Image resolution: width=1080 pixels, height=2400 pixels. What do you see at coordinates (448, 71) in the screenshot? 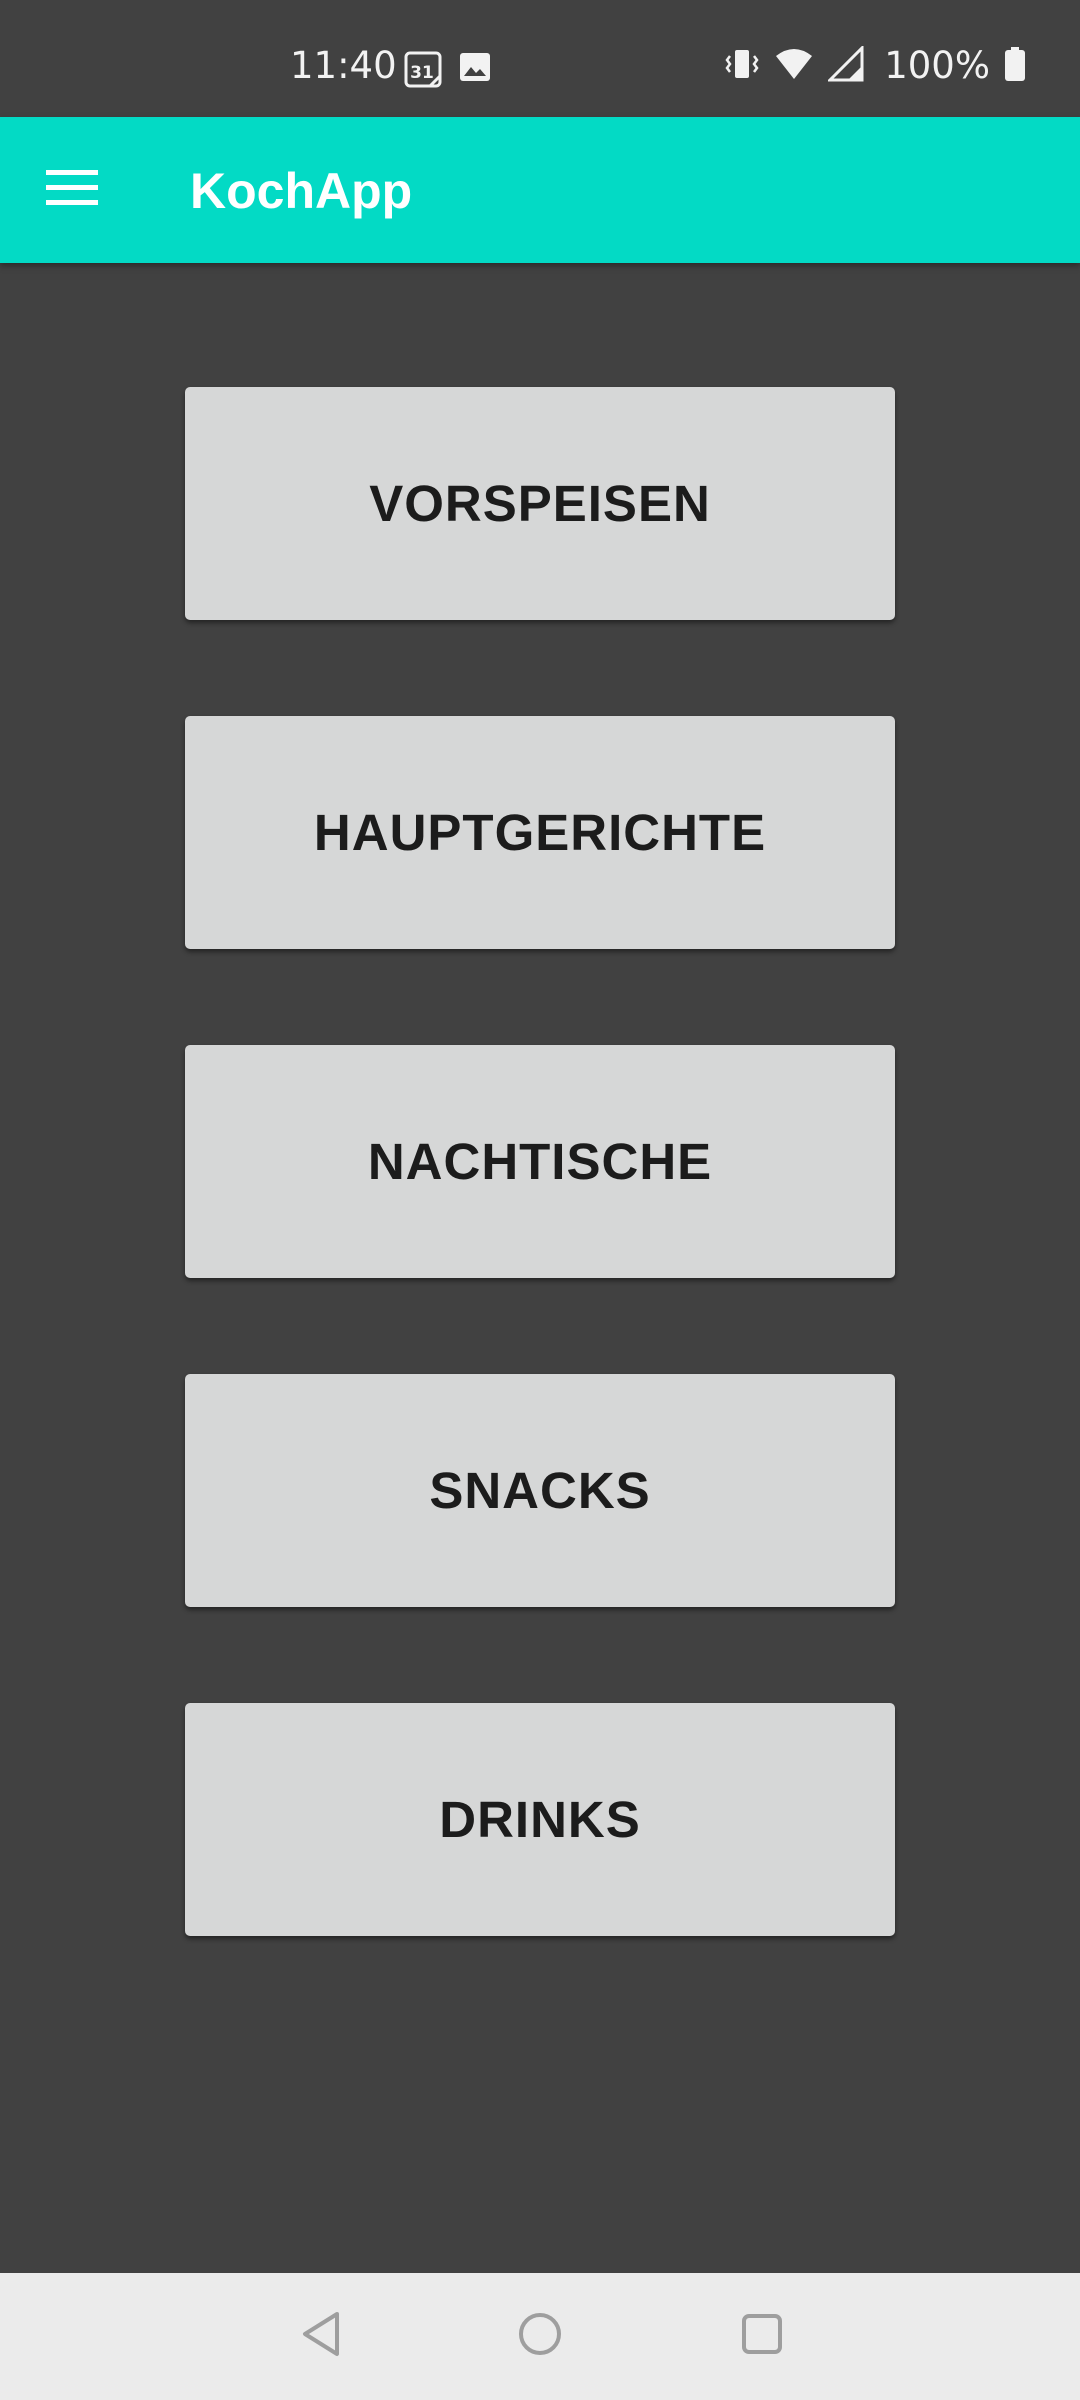
I see `status-notification-icons: 31` at bounding box center [448, 71].